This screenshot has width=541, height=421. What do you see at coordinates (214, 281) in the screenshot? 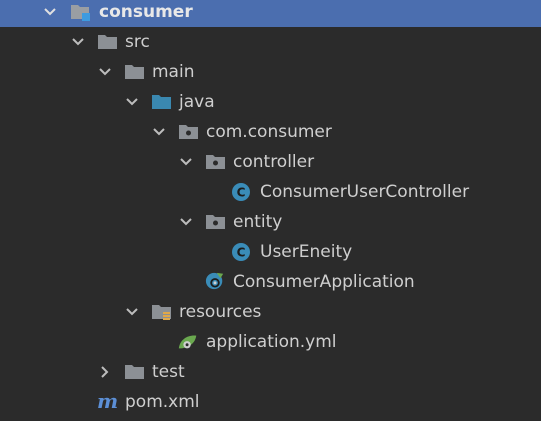
I see `spring-boot-class-icon` at bounding box center [214, 281].